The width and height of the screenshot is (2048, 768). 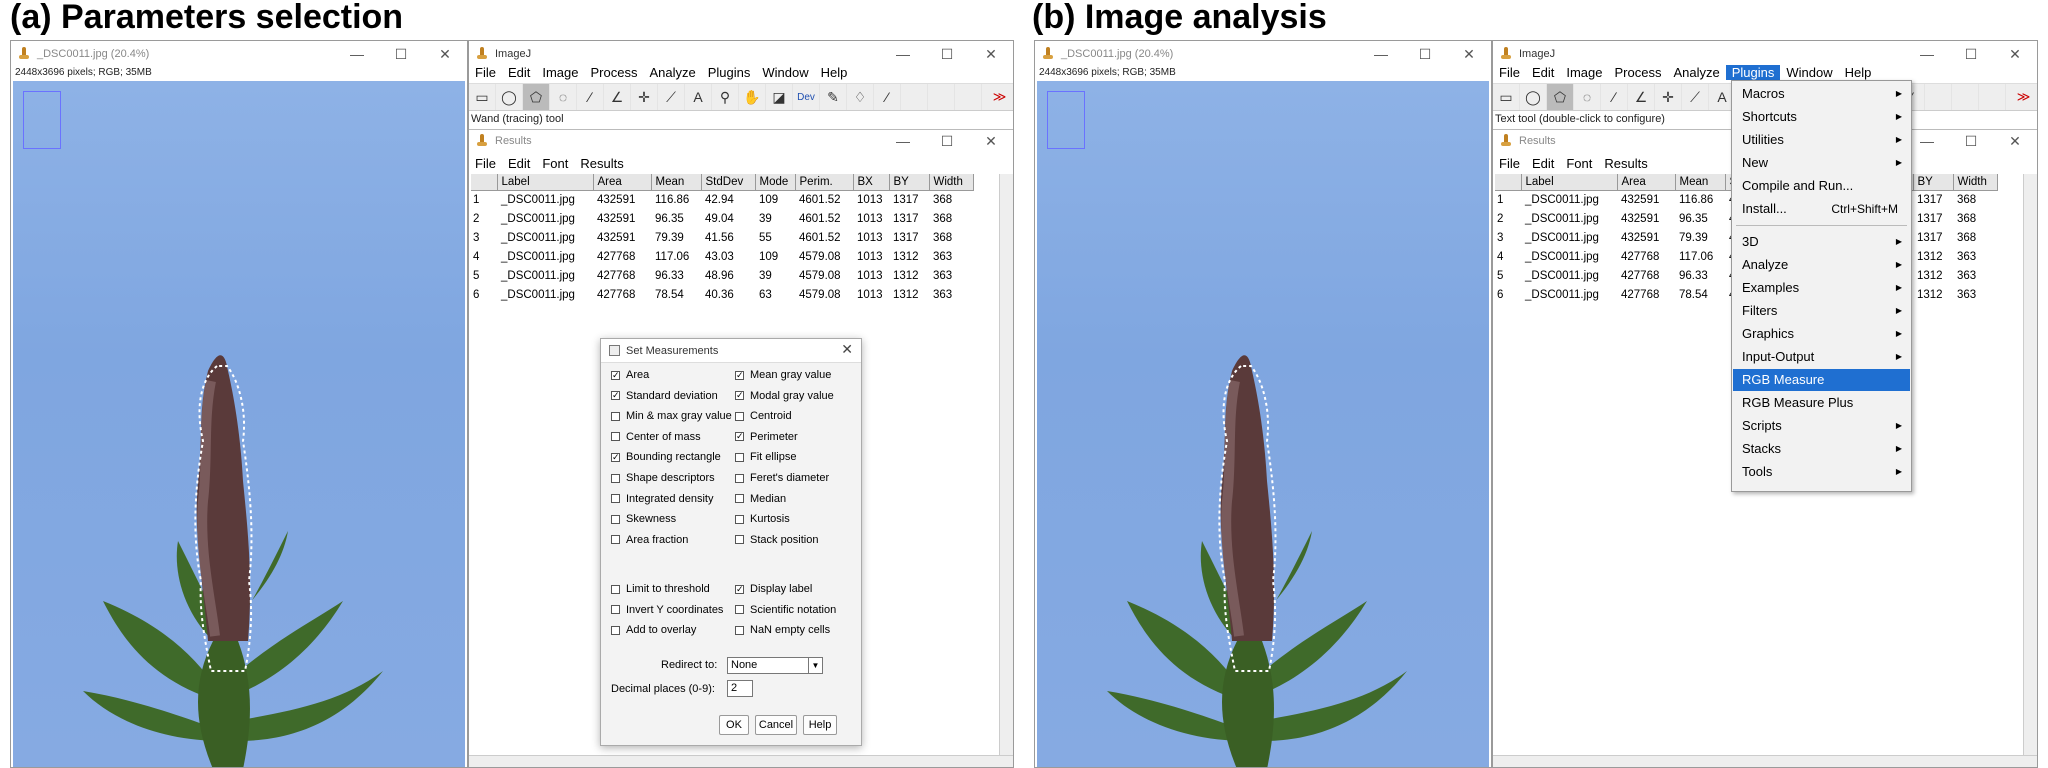 I want to click on pipette-icon: ⁄, so click(x=887, y=97).